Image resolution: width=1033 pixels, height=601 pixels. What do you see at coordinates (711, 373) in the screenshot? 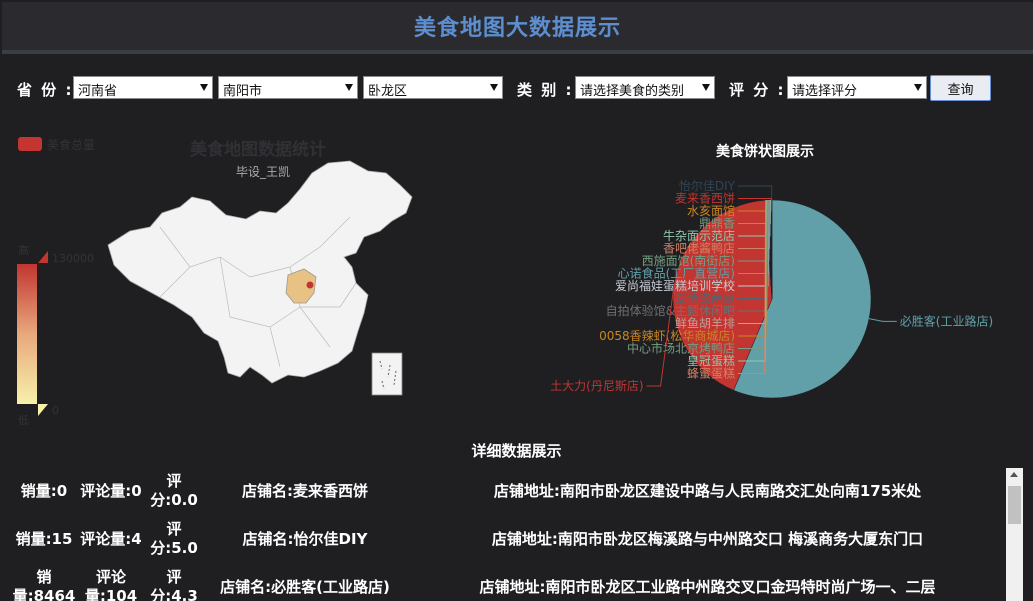
I see `pie-slice-label: 蜂蜜蛋糕` at bounding box center [711, 373].